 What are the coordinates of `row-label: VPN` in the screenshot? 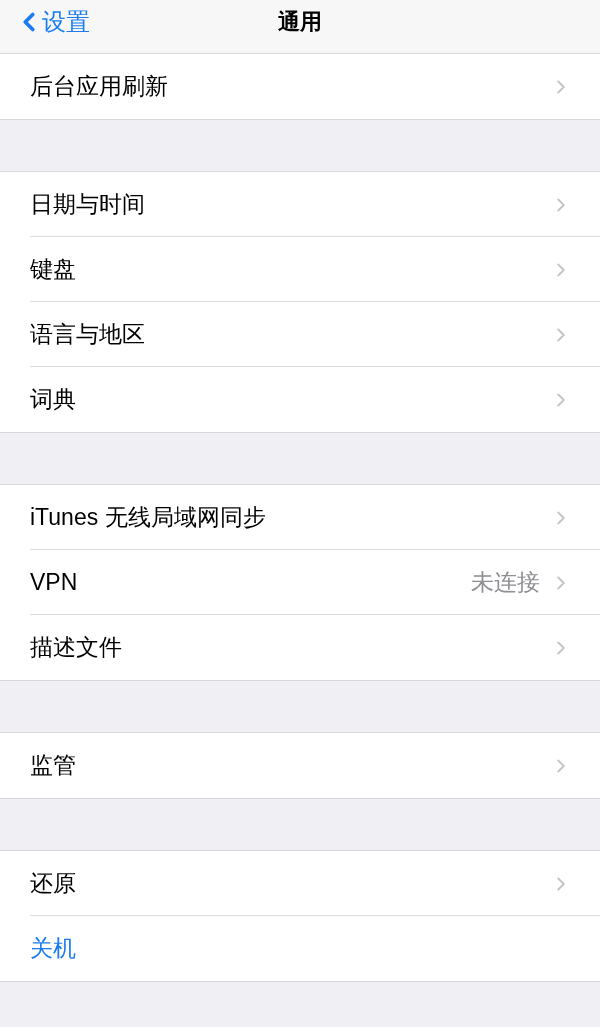 It's located at (54, 583).